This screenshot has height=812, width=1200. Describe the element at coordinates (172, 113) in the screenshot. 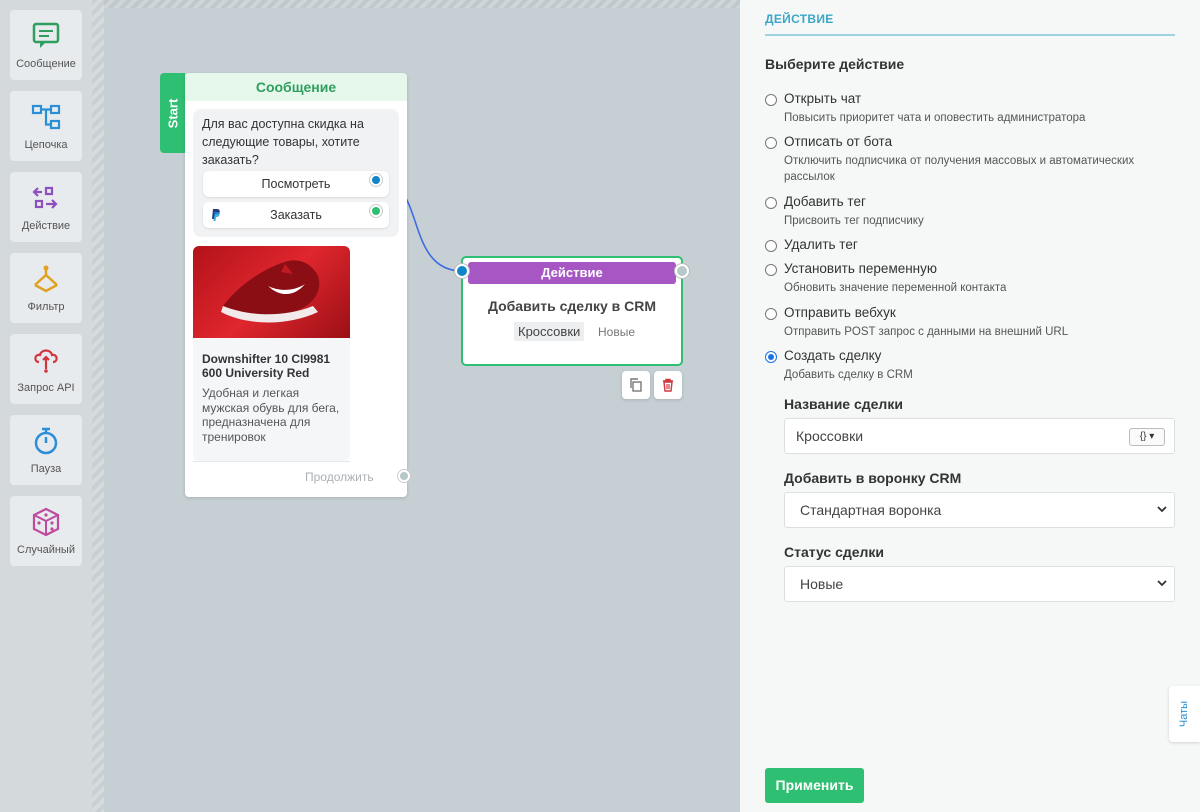

I see `start-tab: Start` at that location.